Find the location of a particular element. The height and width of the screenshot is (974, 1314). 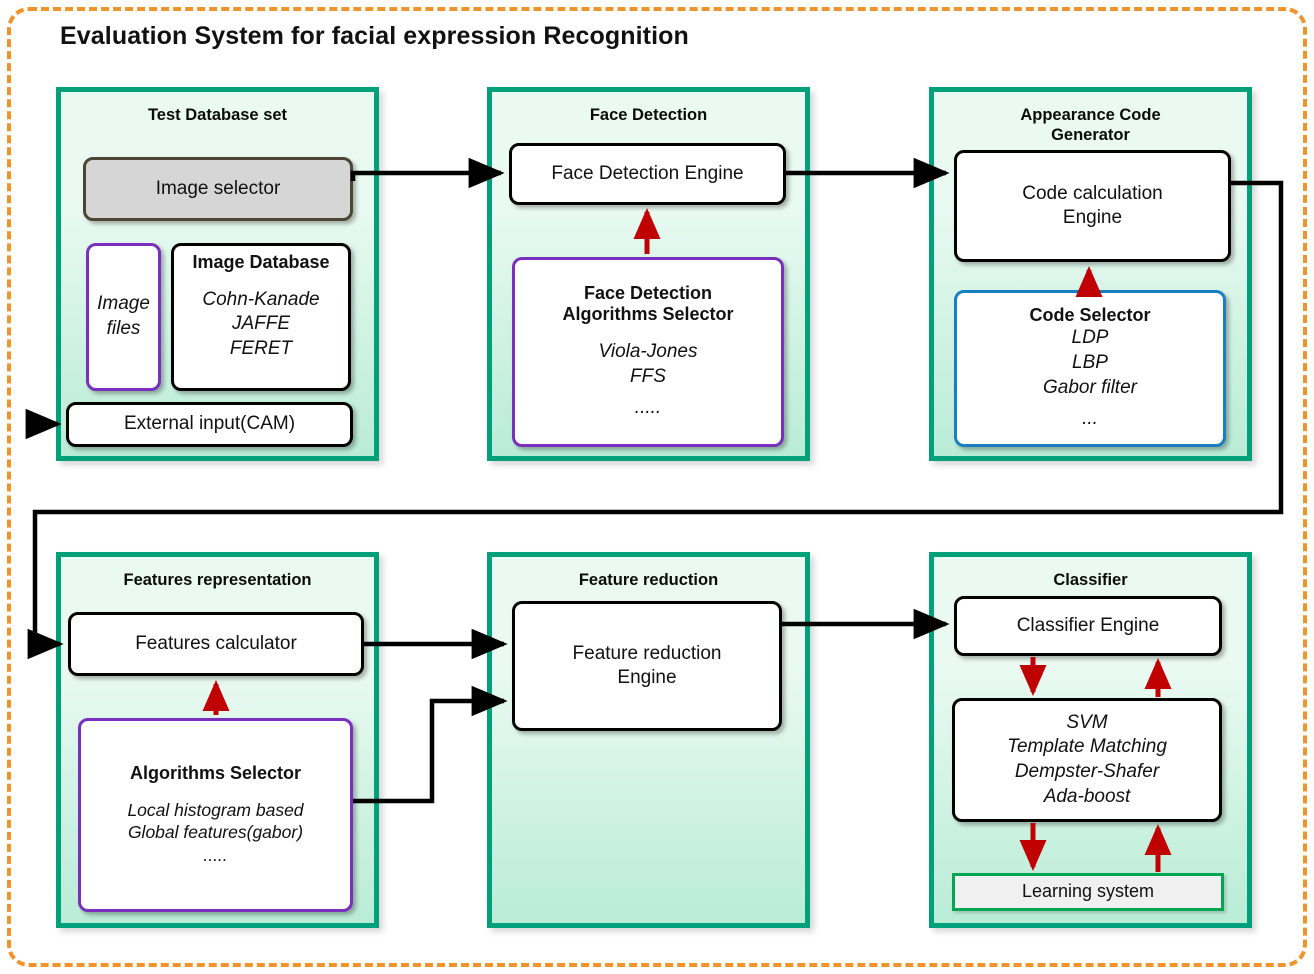

image-database-box: Image Database Cohn-Kanade JAFFE FERET is located at coordinates (261, 317).